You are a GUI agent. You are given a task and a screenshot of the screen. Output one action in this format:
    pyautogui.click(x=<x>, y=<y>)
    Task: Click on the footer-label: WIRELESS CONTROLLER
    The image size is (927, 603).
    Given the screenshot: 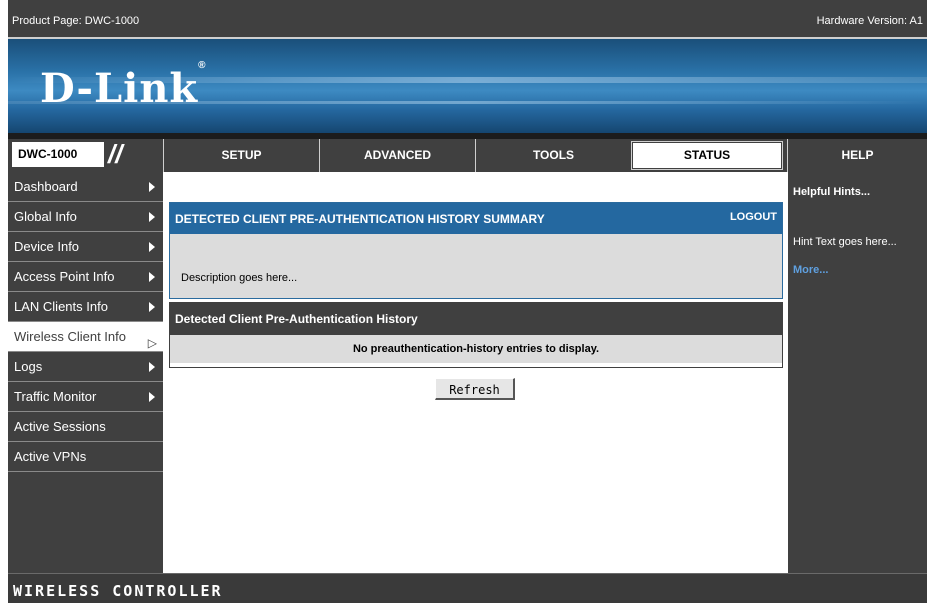 What is the action you would take?
    pyautogui.click(x=118, y=591)
    